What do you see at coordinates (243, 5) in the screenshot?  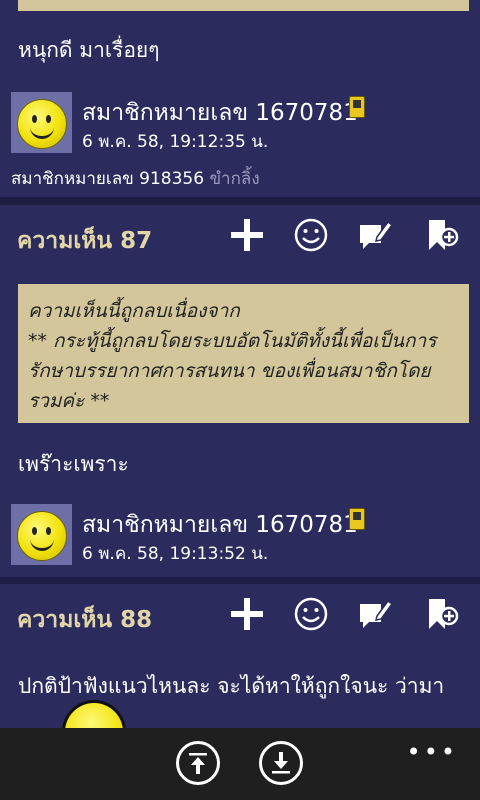 I see `quote-box` at bounding box center [243, 5].